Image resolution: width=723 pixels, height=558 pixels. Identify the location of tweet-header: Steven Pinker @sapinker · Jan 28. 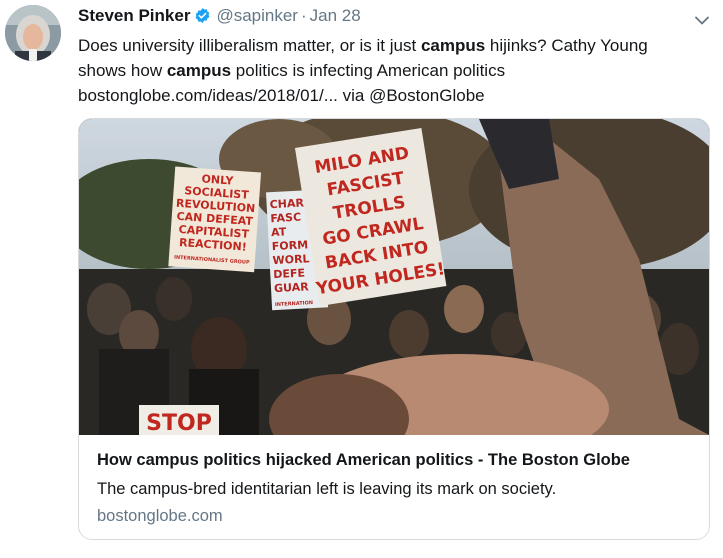
(390, 18).